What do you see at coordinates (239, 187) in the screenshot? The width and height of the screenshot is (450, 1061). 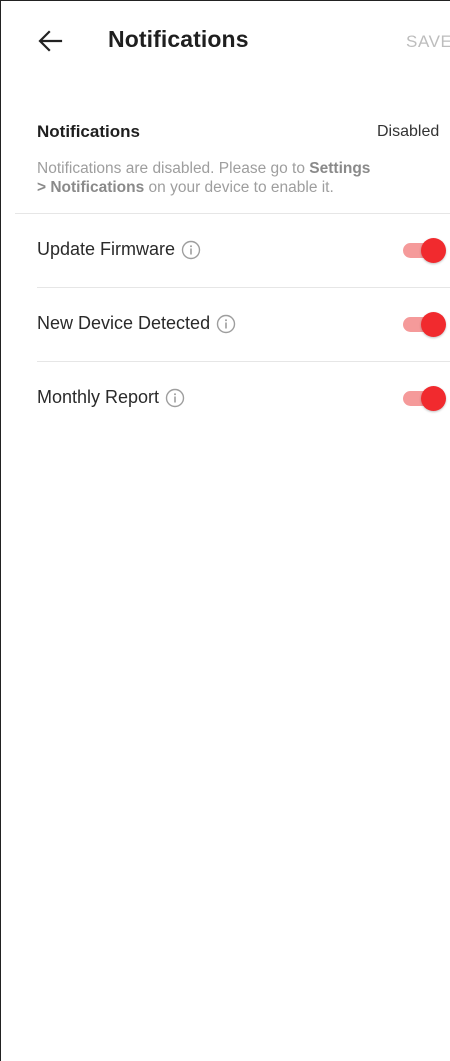 I see `description-text-end: on your device to enable it.` at bounding box center [239, 187].